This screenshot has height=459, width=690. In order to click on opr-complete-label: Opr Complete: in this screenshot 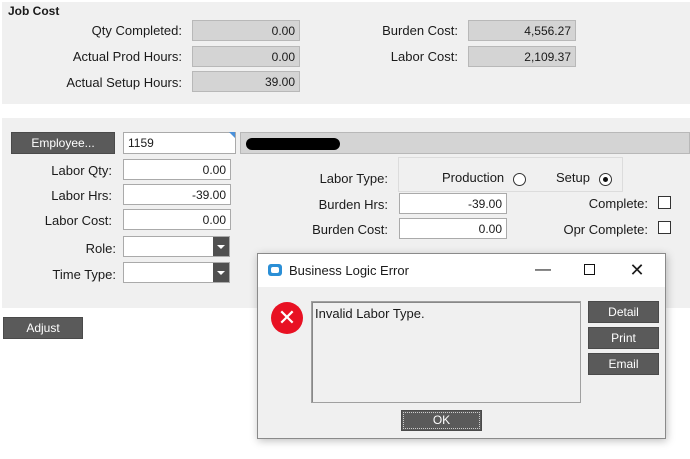, I will do `click(605, 229)`.